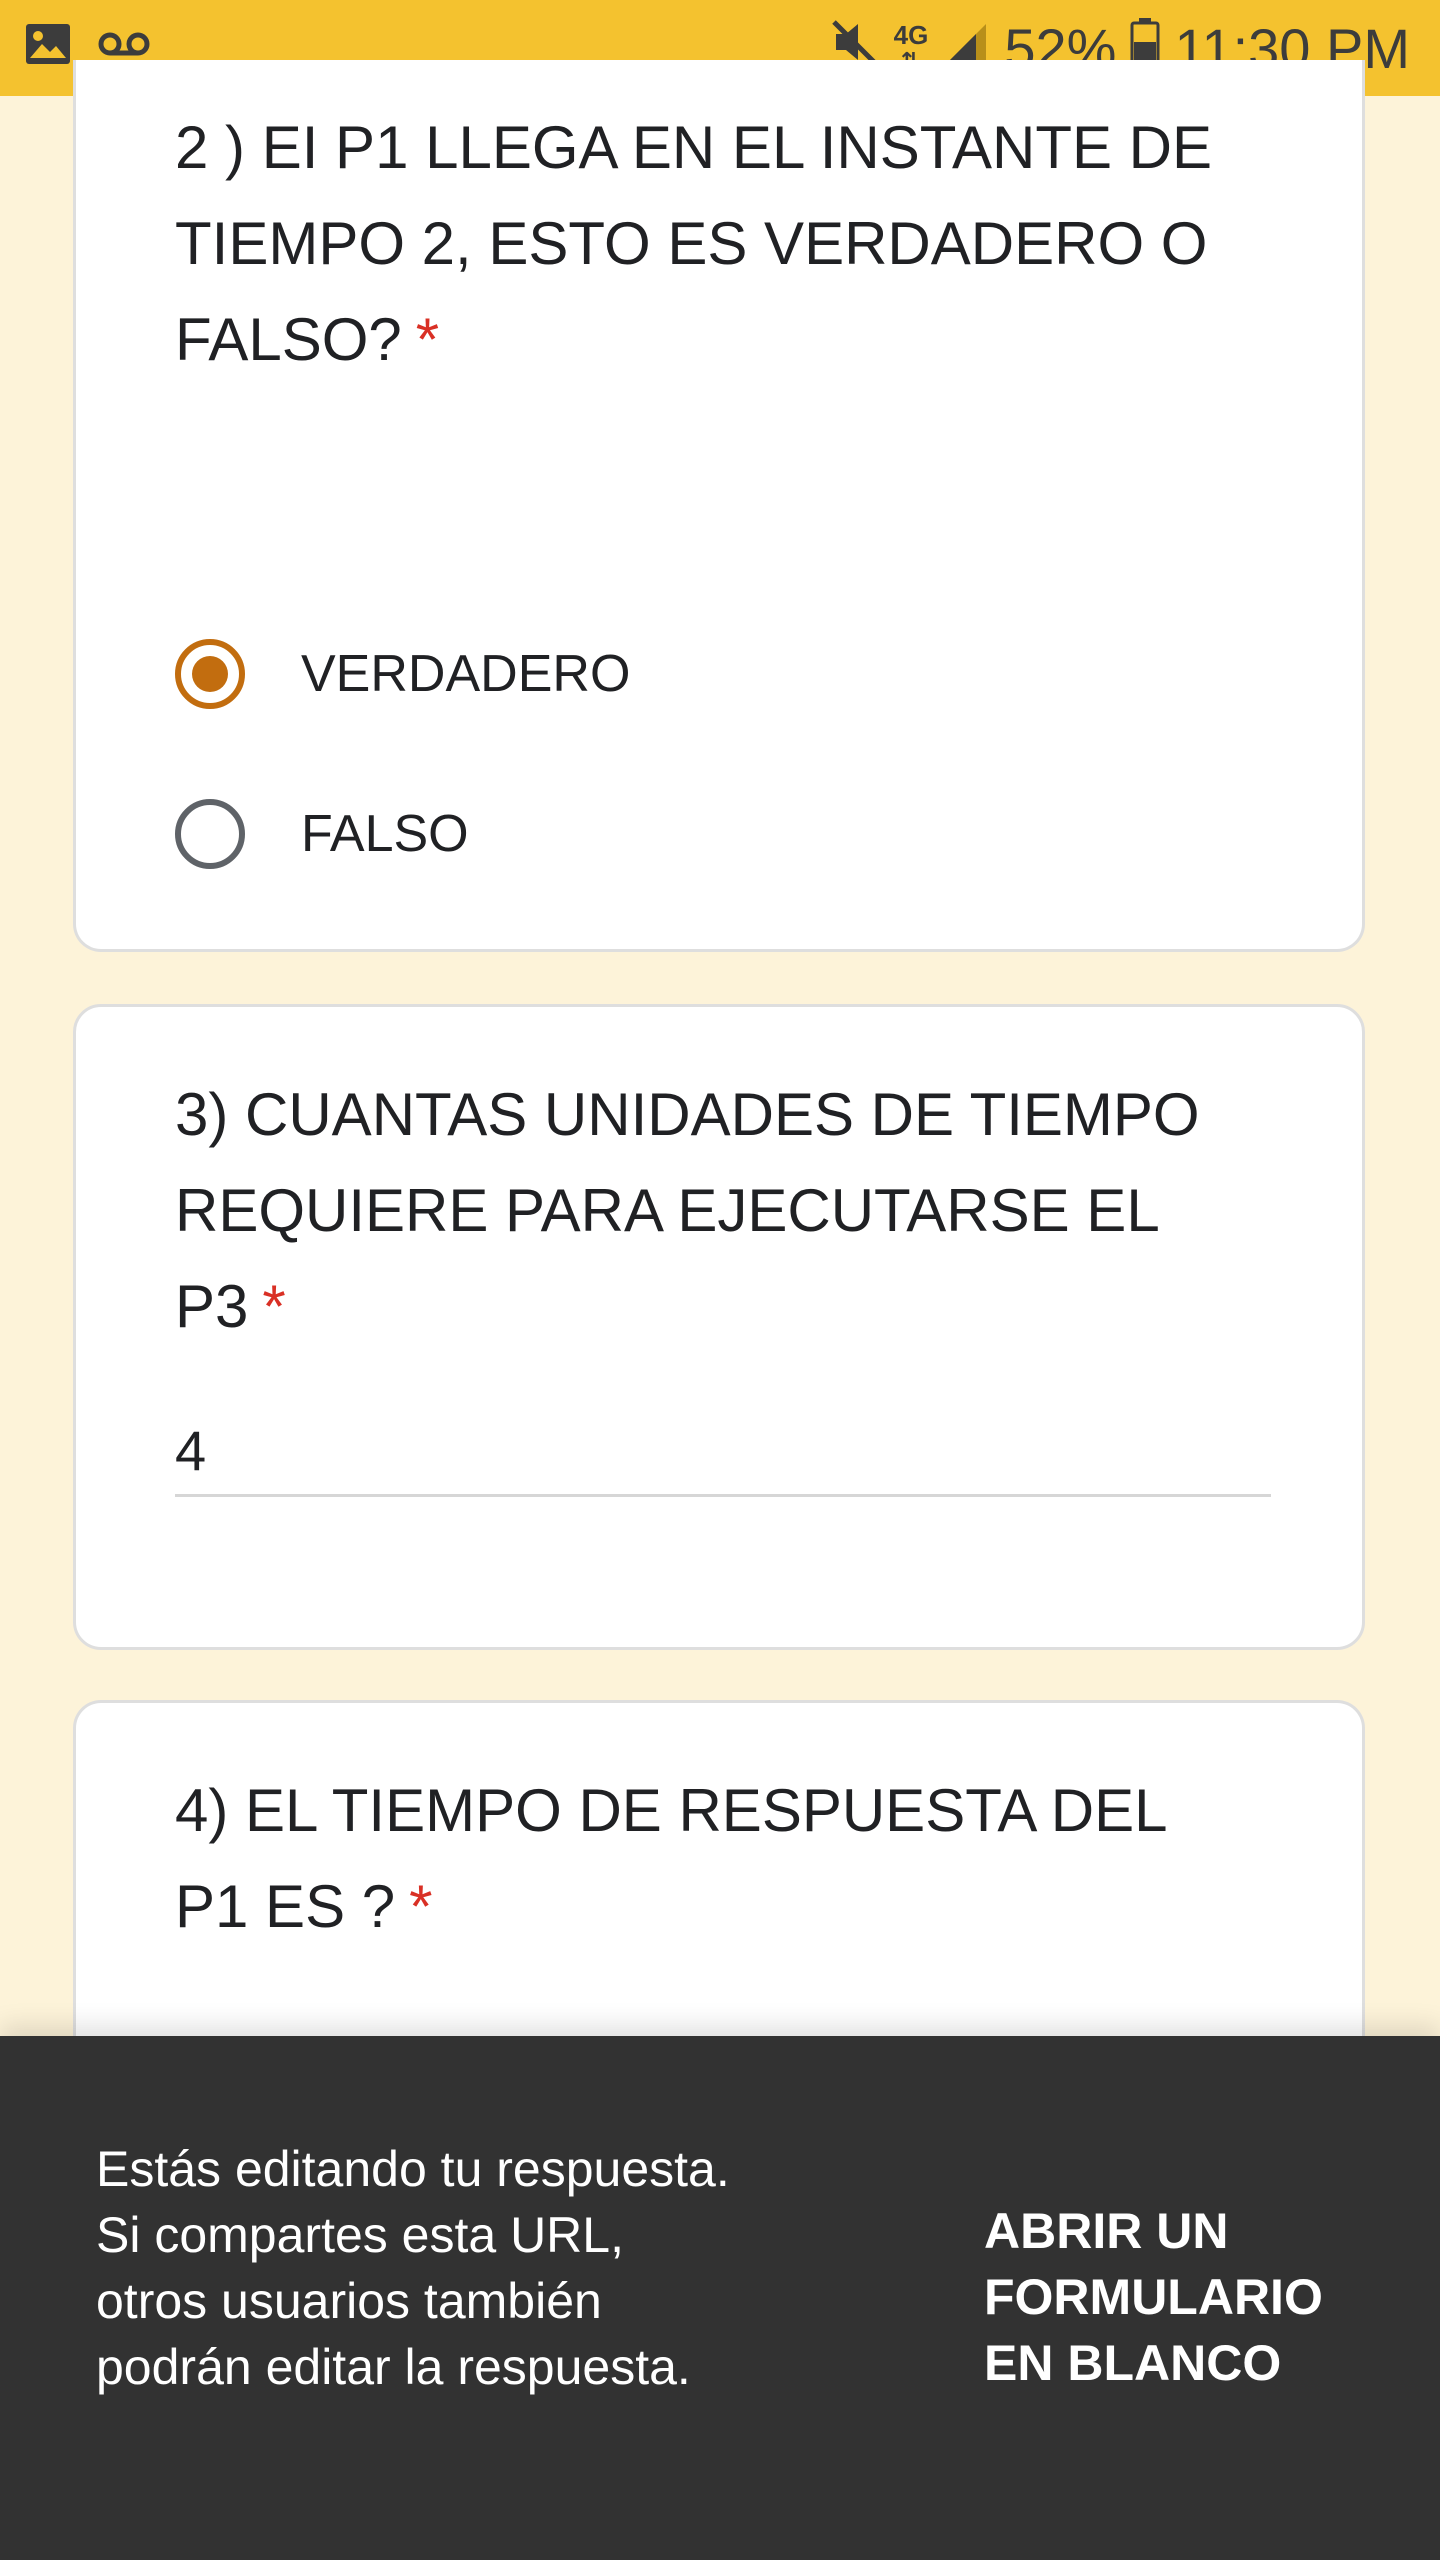  What do you see at coordinates (210, 834) in the screenshot?
I see `radio-button` at bounding box center [210, 834].